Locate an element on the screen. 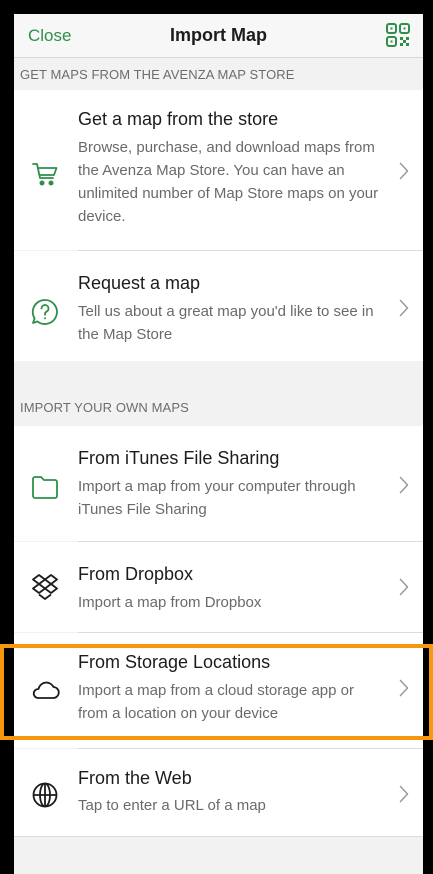 The width and height of the screenshot is (433, 874). row-divider is located at coordinates (218, 836).